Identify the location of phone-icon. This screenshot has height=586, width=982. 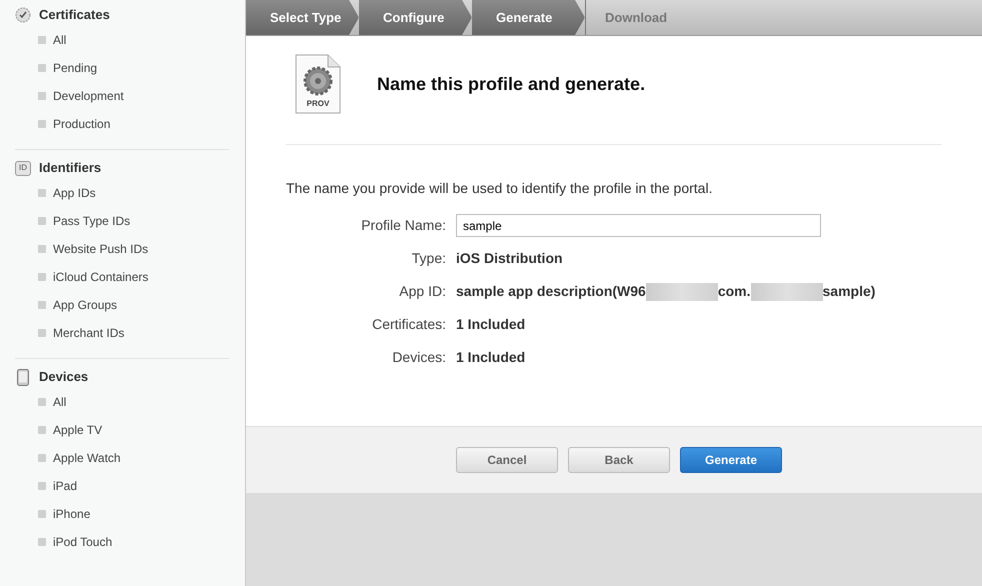
(23, 377).